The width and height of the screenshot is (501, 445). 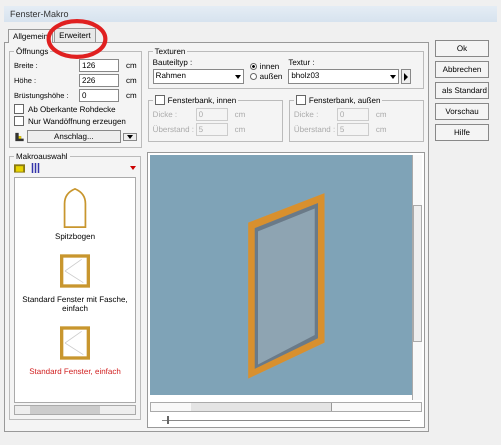 I want to click on field-label: Bauteiltyp :, so click(x=173, y=62).